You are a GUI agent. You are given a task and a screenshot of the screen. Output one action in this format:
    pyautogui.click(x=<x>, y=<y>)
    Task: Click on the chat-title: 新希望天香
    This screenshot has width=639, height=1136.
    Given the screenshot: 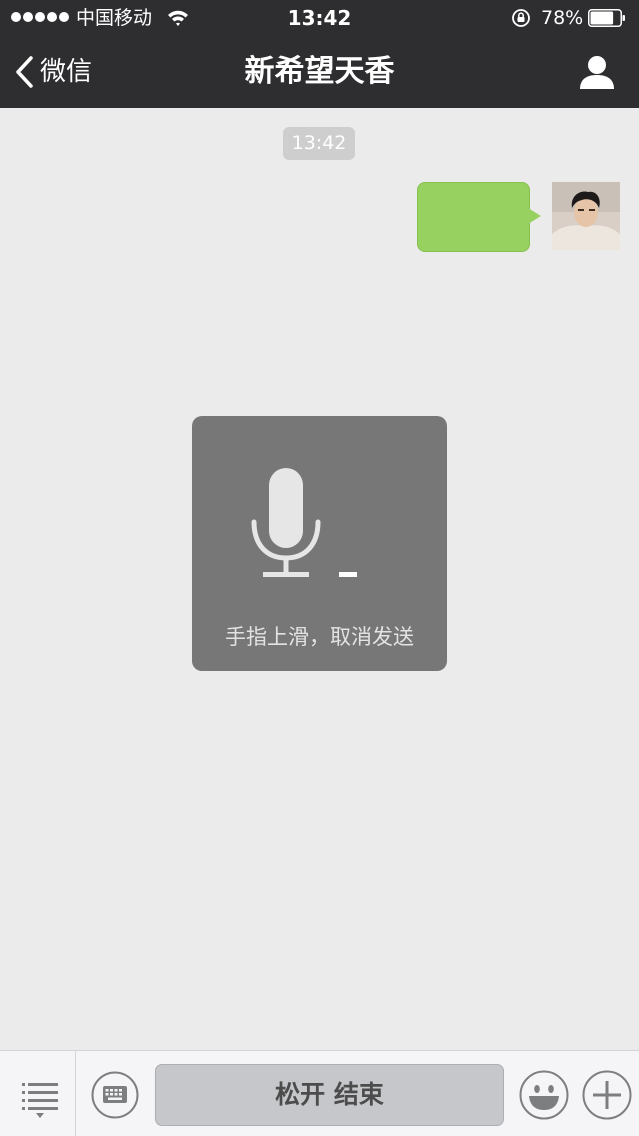 What is the action you would take?
    pyautogui.click(x=319, y=71)
    